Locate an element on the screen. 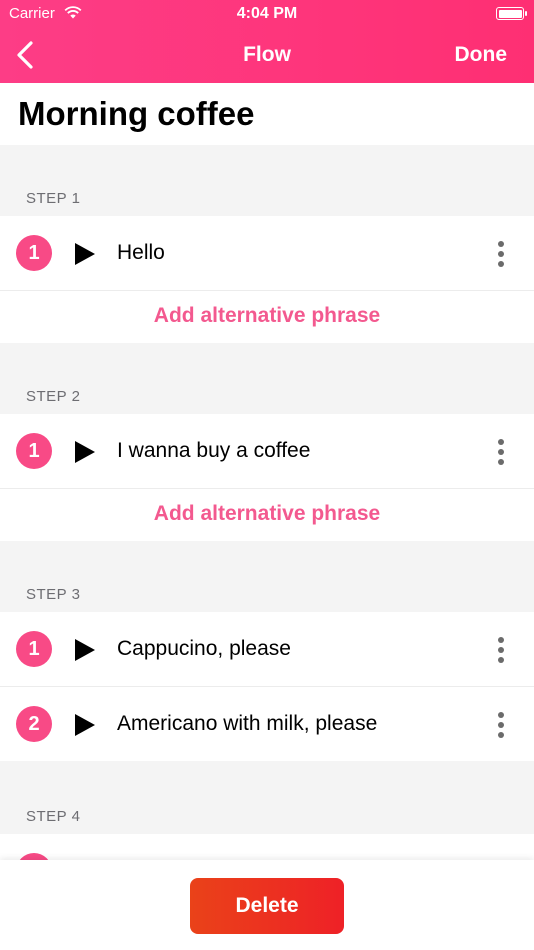 This screenshot has height=950, width=534. phrase-row: 1 Hello is located at coordinates (267, 253).